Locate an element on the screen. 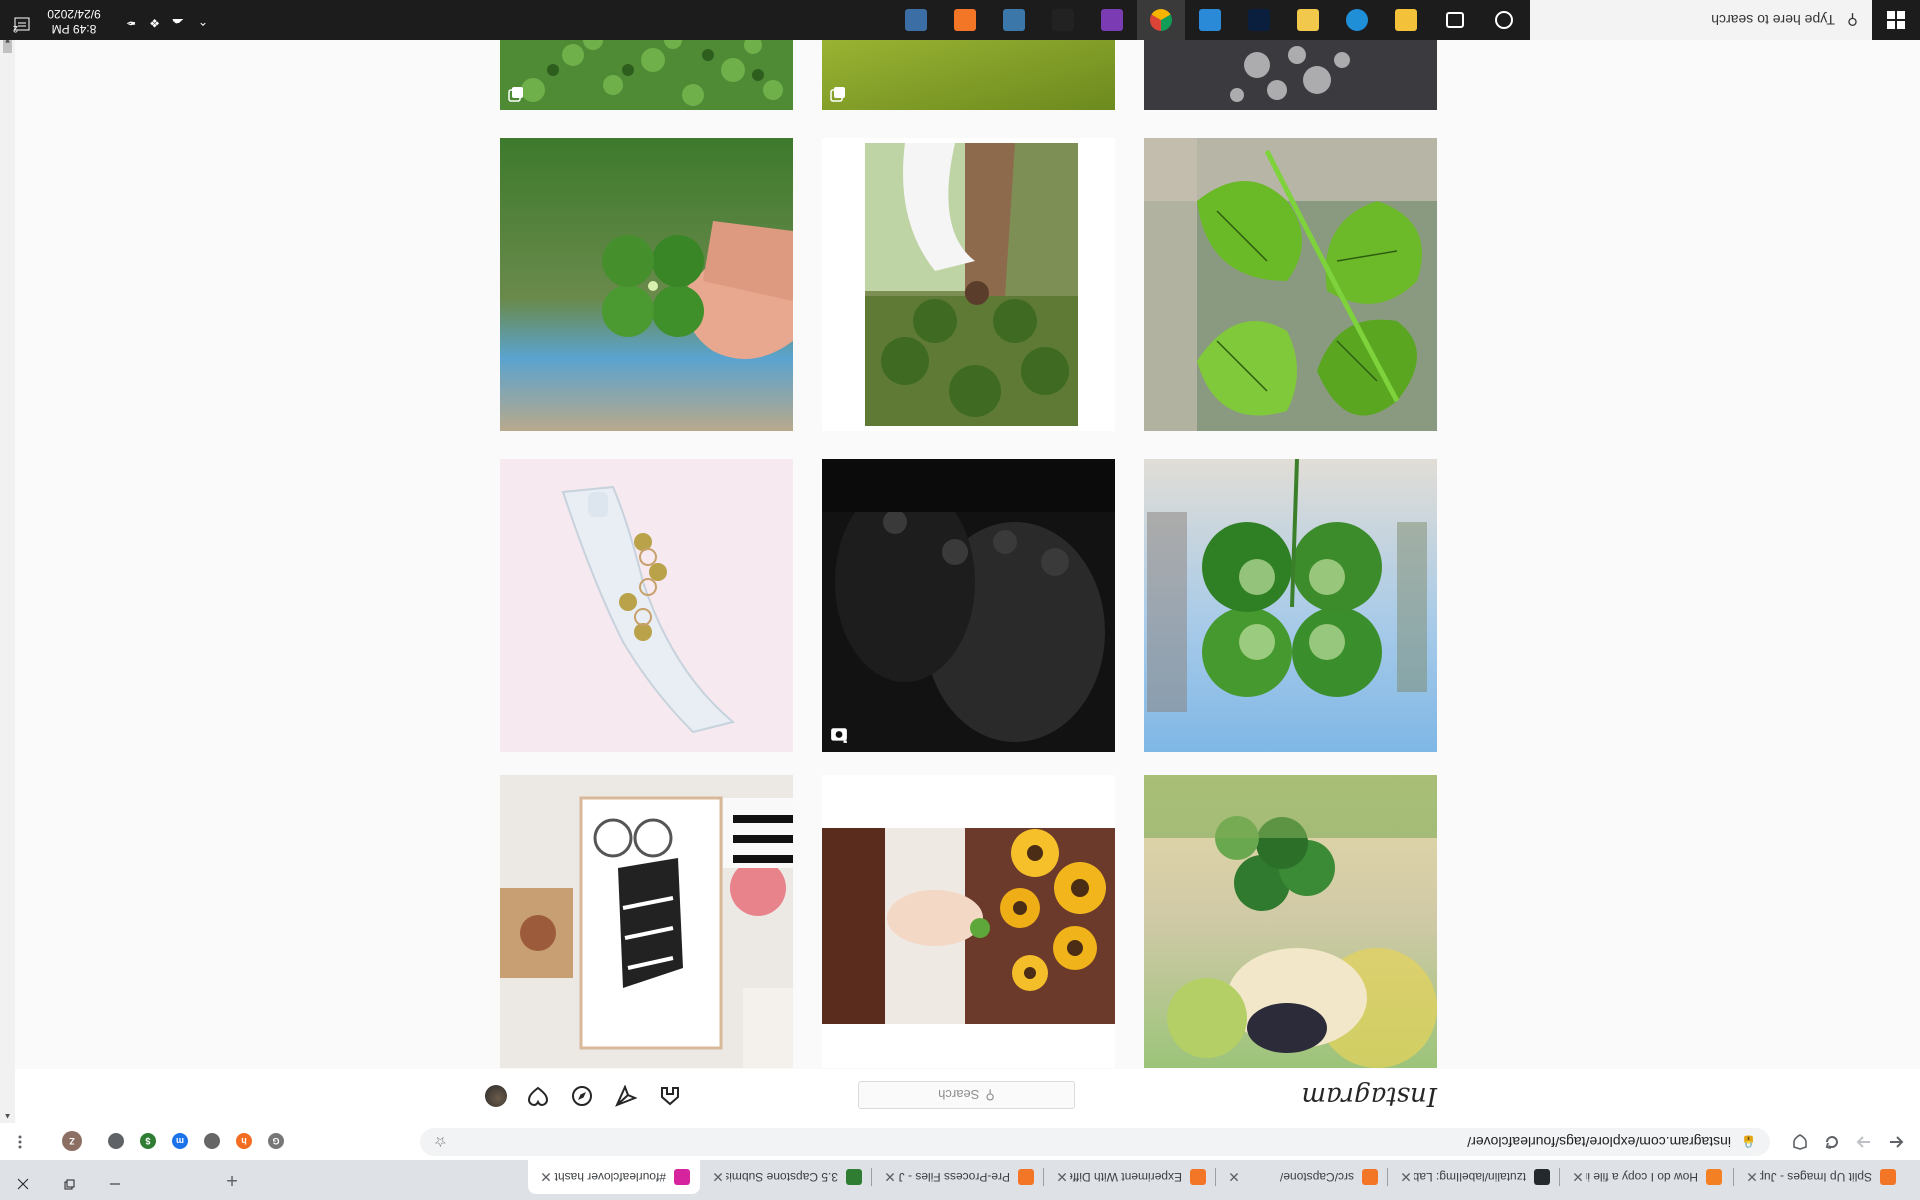 This screenshot has height=1200, width=1920. profile-avatar is located at coordinates (496, 1096).